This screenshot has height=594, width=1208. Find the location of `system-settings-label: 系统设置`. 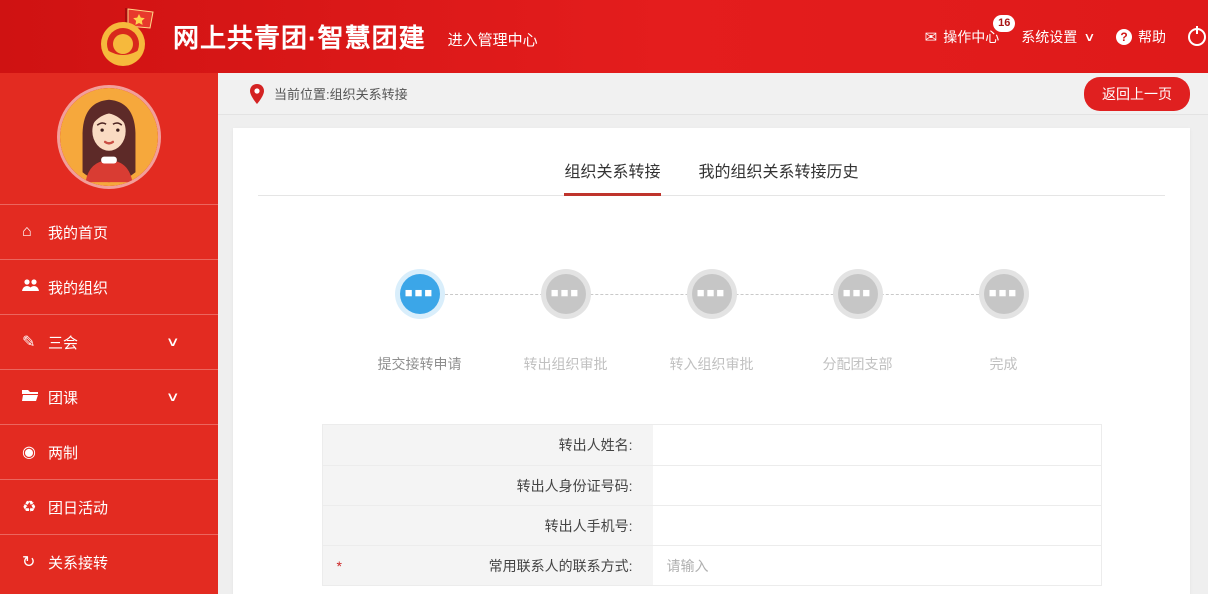

system-settings-label: 系统设置 is located at coordinates (1049, 36).